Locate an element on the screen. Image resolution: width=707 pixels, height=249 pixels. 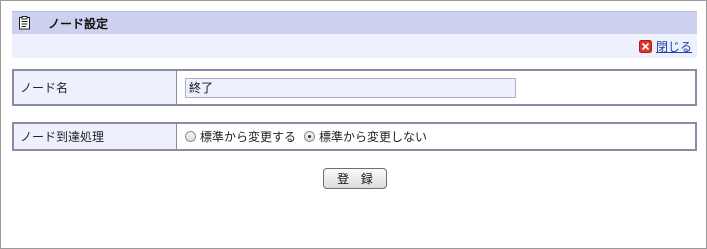
arrival-processing-options: 標準から変更する 標準から変更しない is located at coordinates (436, 136).